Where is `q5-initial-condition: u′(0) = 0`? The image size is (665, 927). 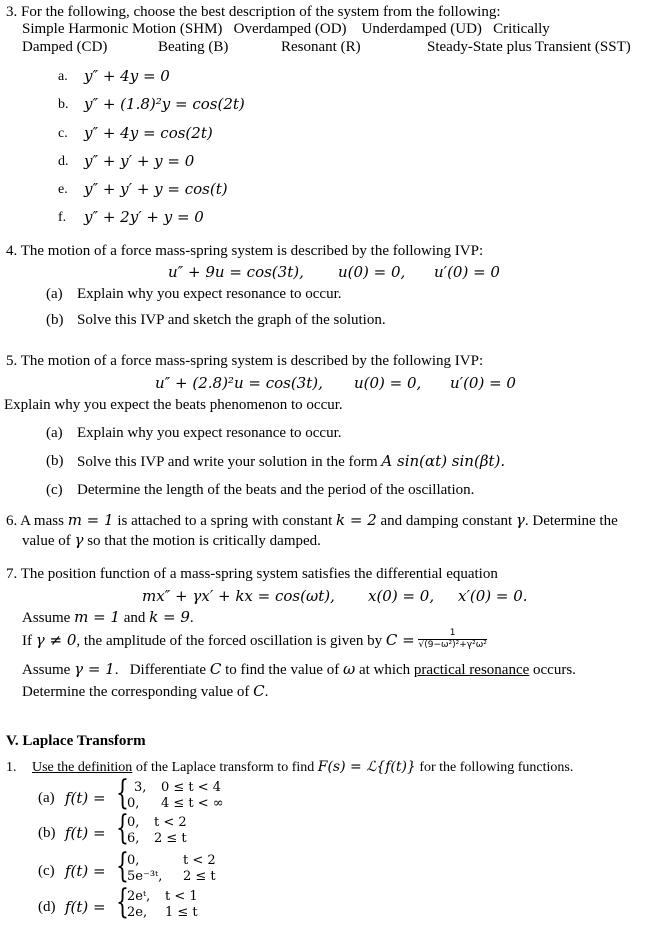
q5-initial-condition: u′(0) = 0 is located at coordinates (483, 383).